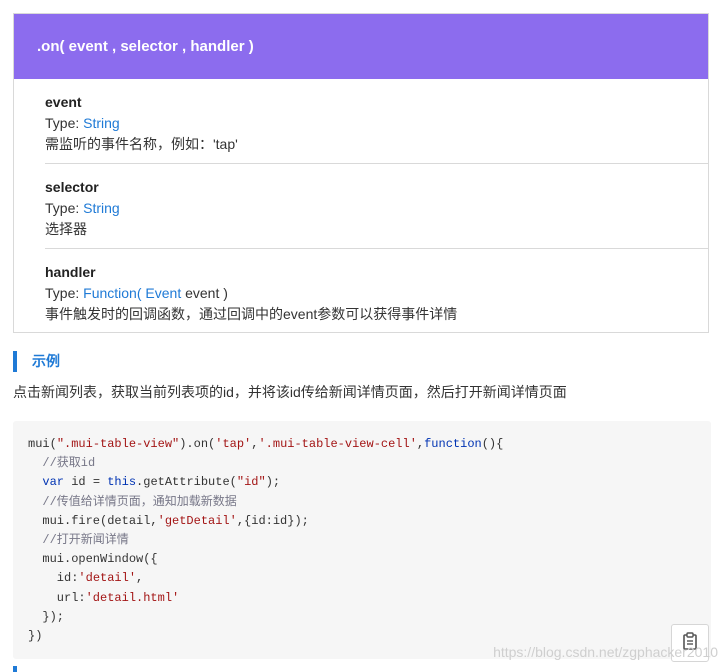 Image resolution: width=724 pixels, height=672 pixels. Describe the element at coordinates (163, 293) in the screenshot. I see `type-link: Event` at that location.